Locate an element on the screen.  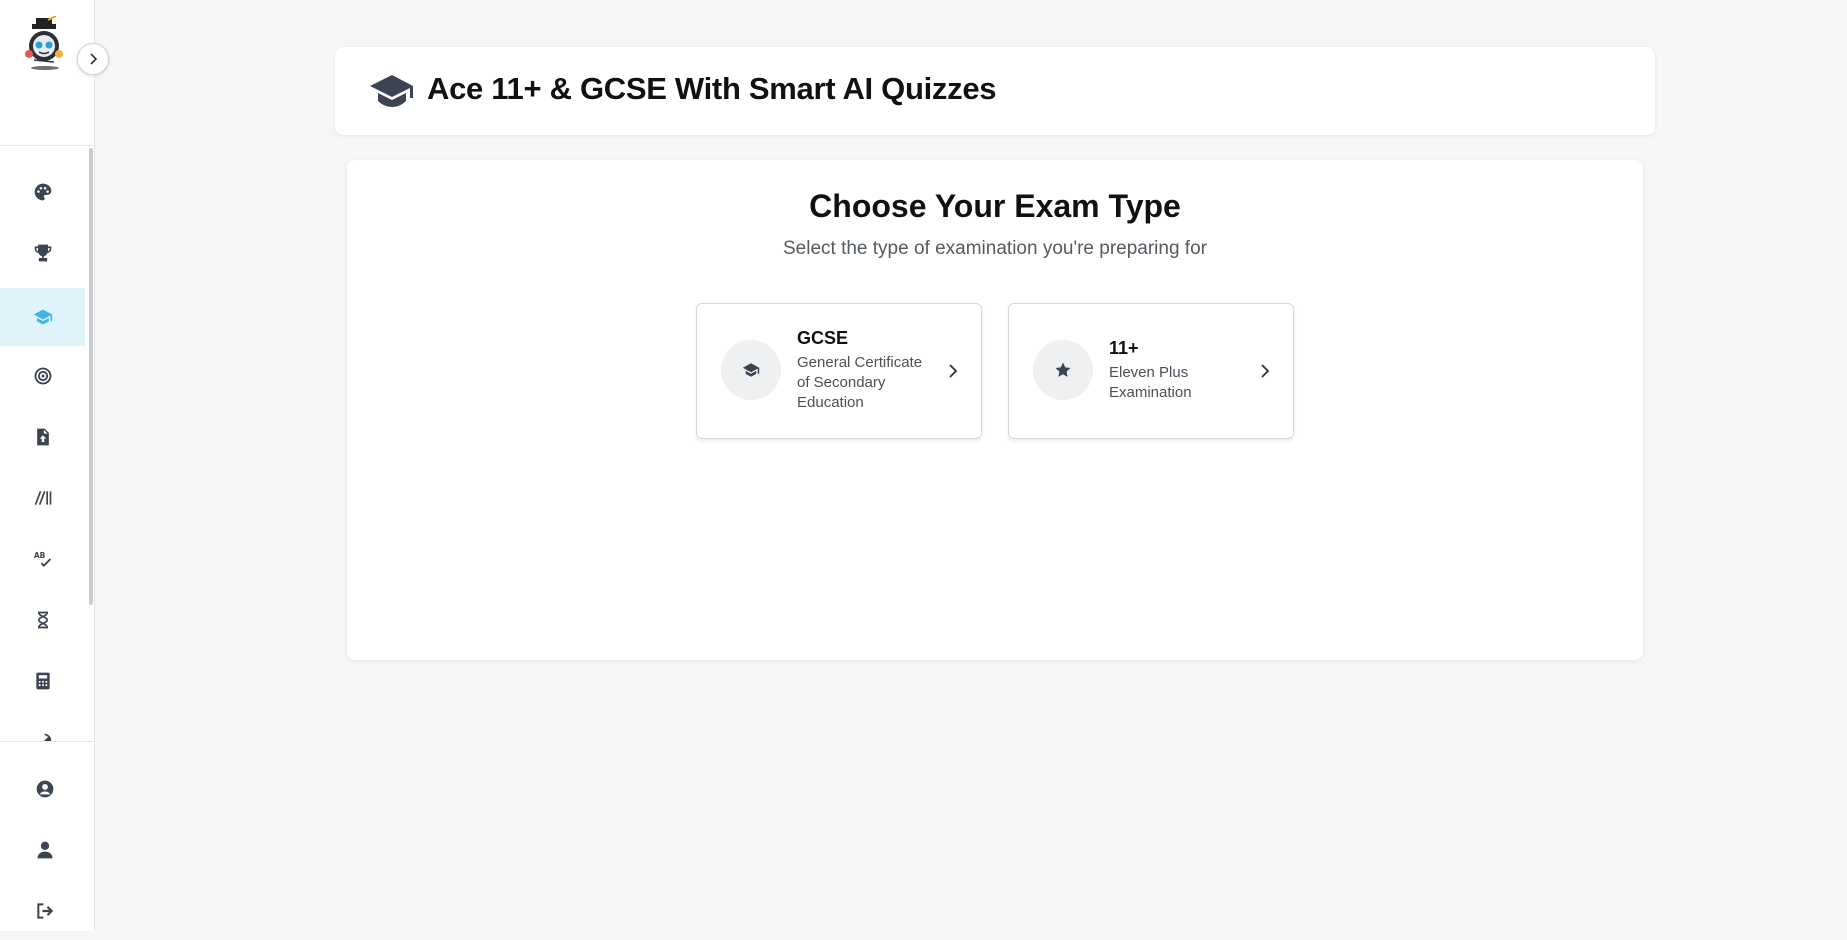
file-upload-icon is located at coordinates (42, 437).